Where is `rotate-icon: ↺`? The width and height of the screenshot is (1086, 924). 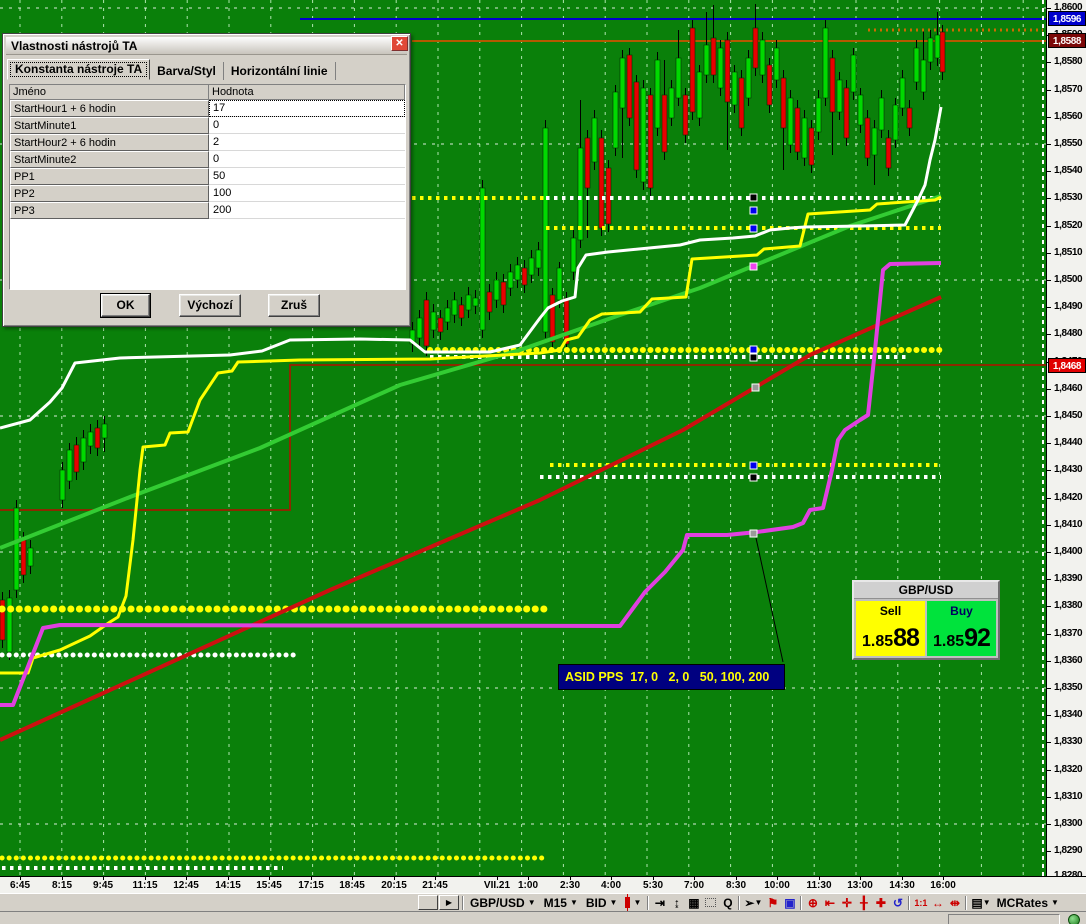 rotate-icon: ↺ is located at coordinates (898, 902).